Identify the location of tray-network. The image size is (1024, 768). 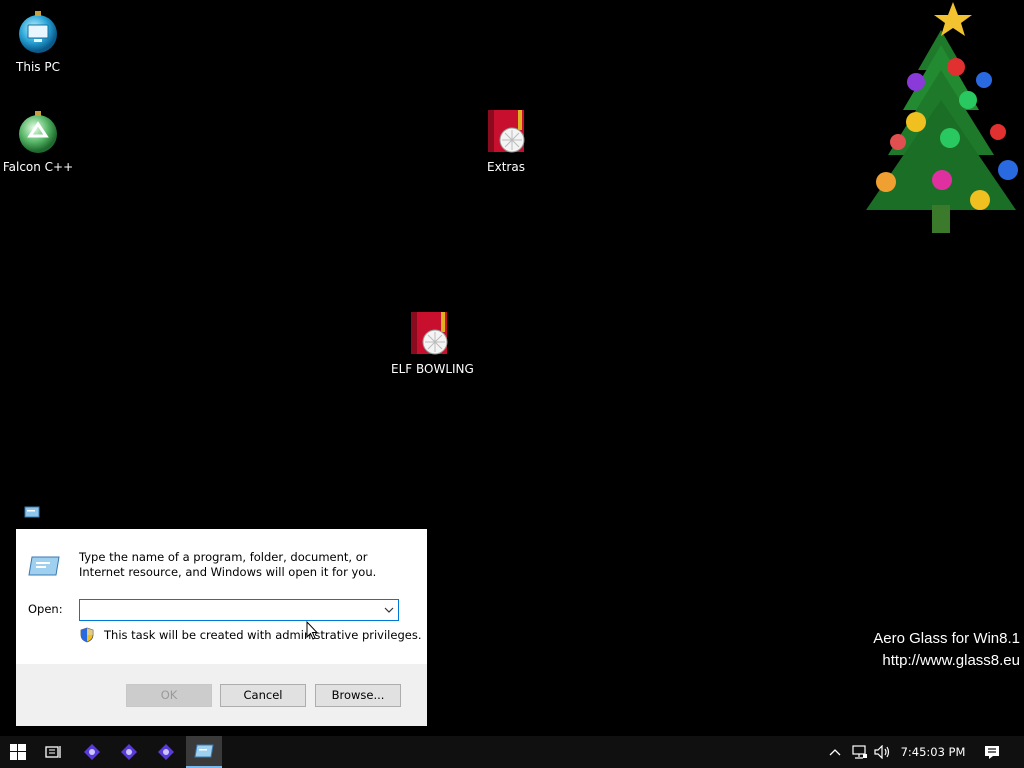
(860, 752).